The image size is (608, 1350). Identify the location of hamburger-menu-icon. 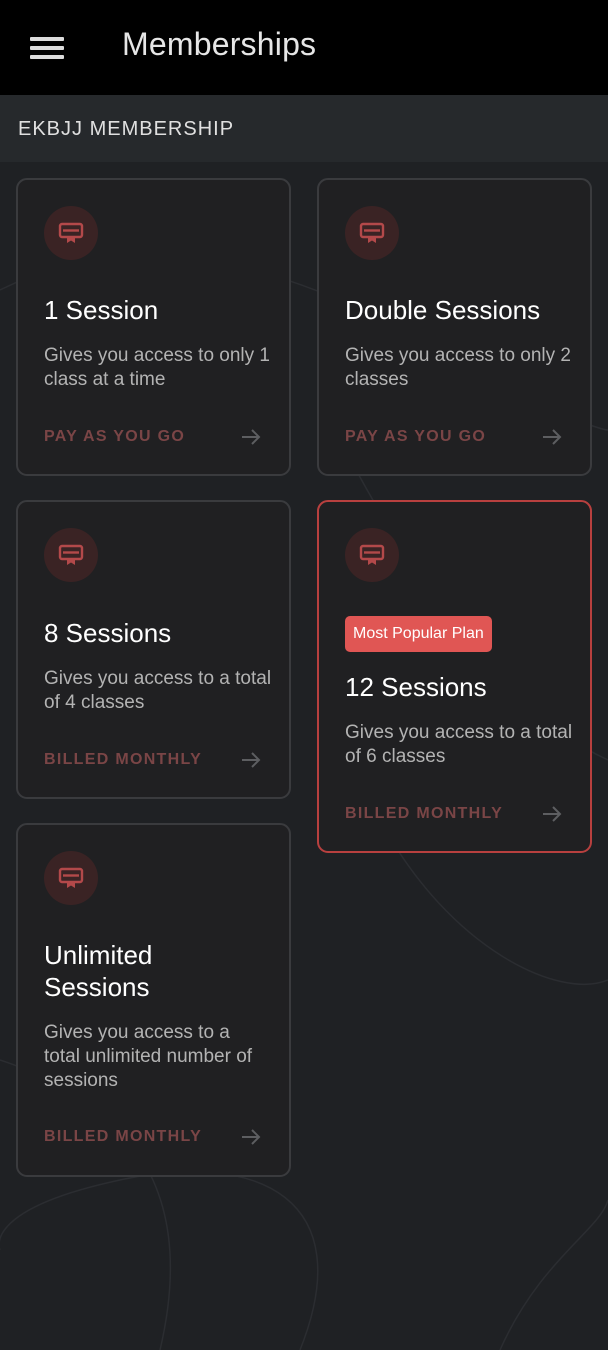
(47, 48).